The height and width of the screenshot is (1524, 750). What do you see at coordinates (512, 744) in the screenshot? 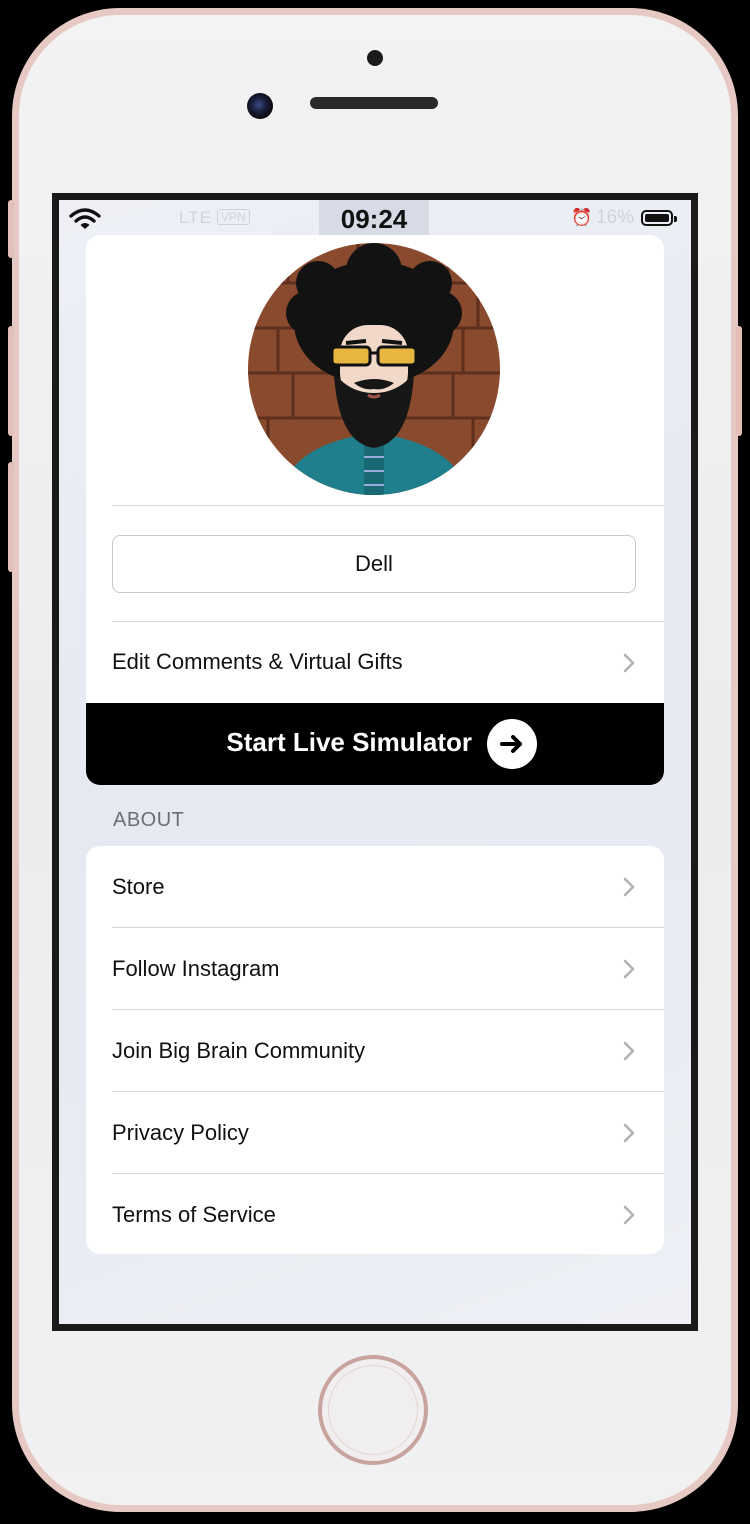
I see `arrow-right-icon` at bounding box center [512, 744].